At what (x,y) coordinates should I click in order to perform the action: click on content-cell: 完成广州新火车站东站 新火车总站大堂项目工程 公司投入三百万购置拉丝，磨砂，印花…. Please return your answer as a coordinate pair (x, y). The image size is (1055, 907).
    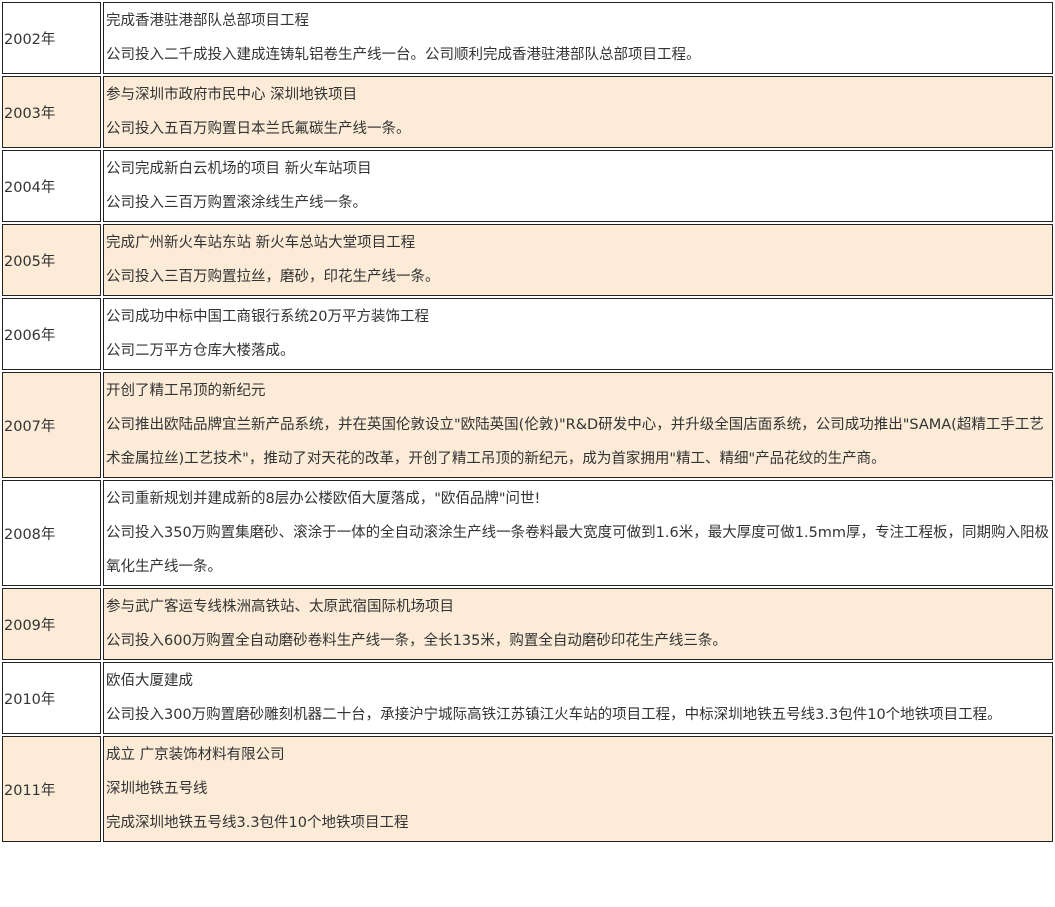
    Looking at the image, I should click on (578, 260).